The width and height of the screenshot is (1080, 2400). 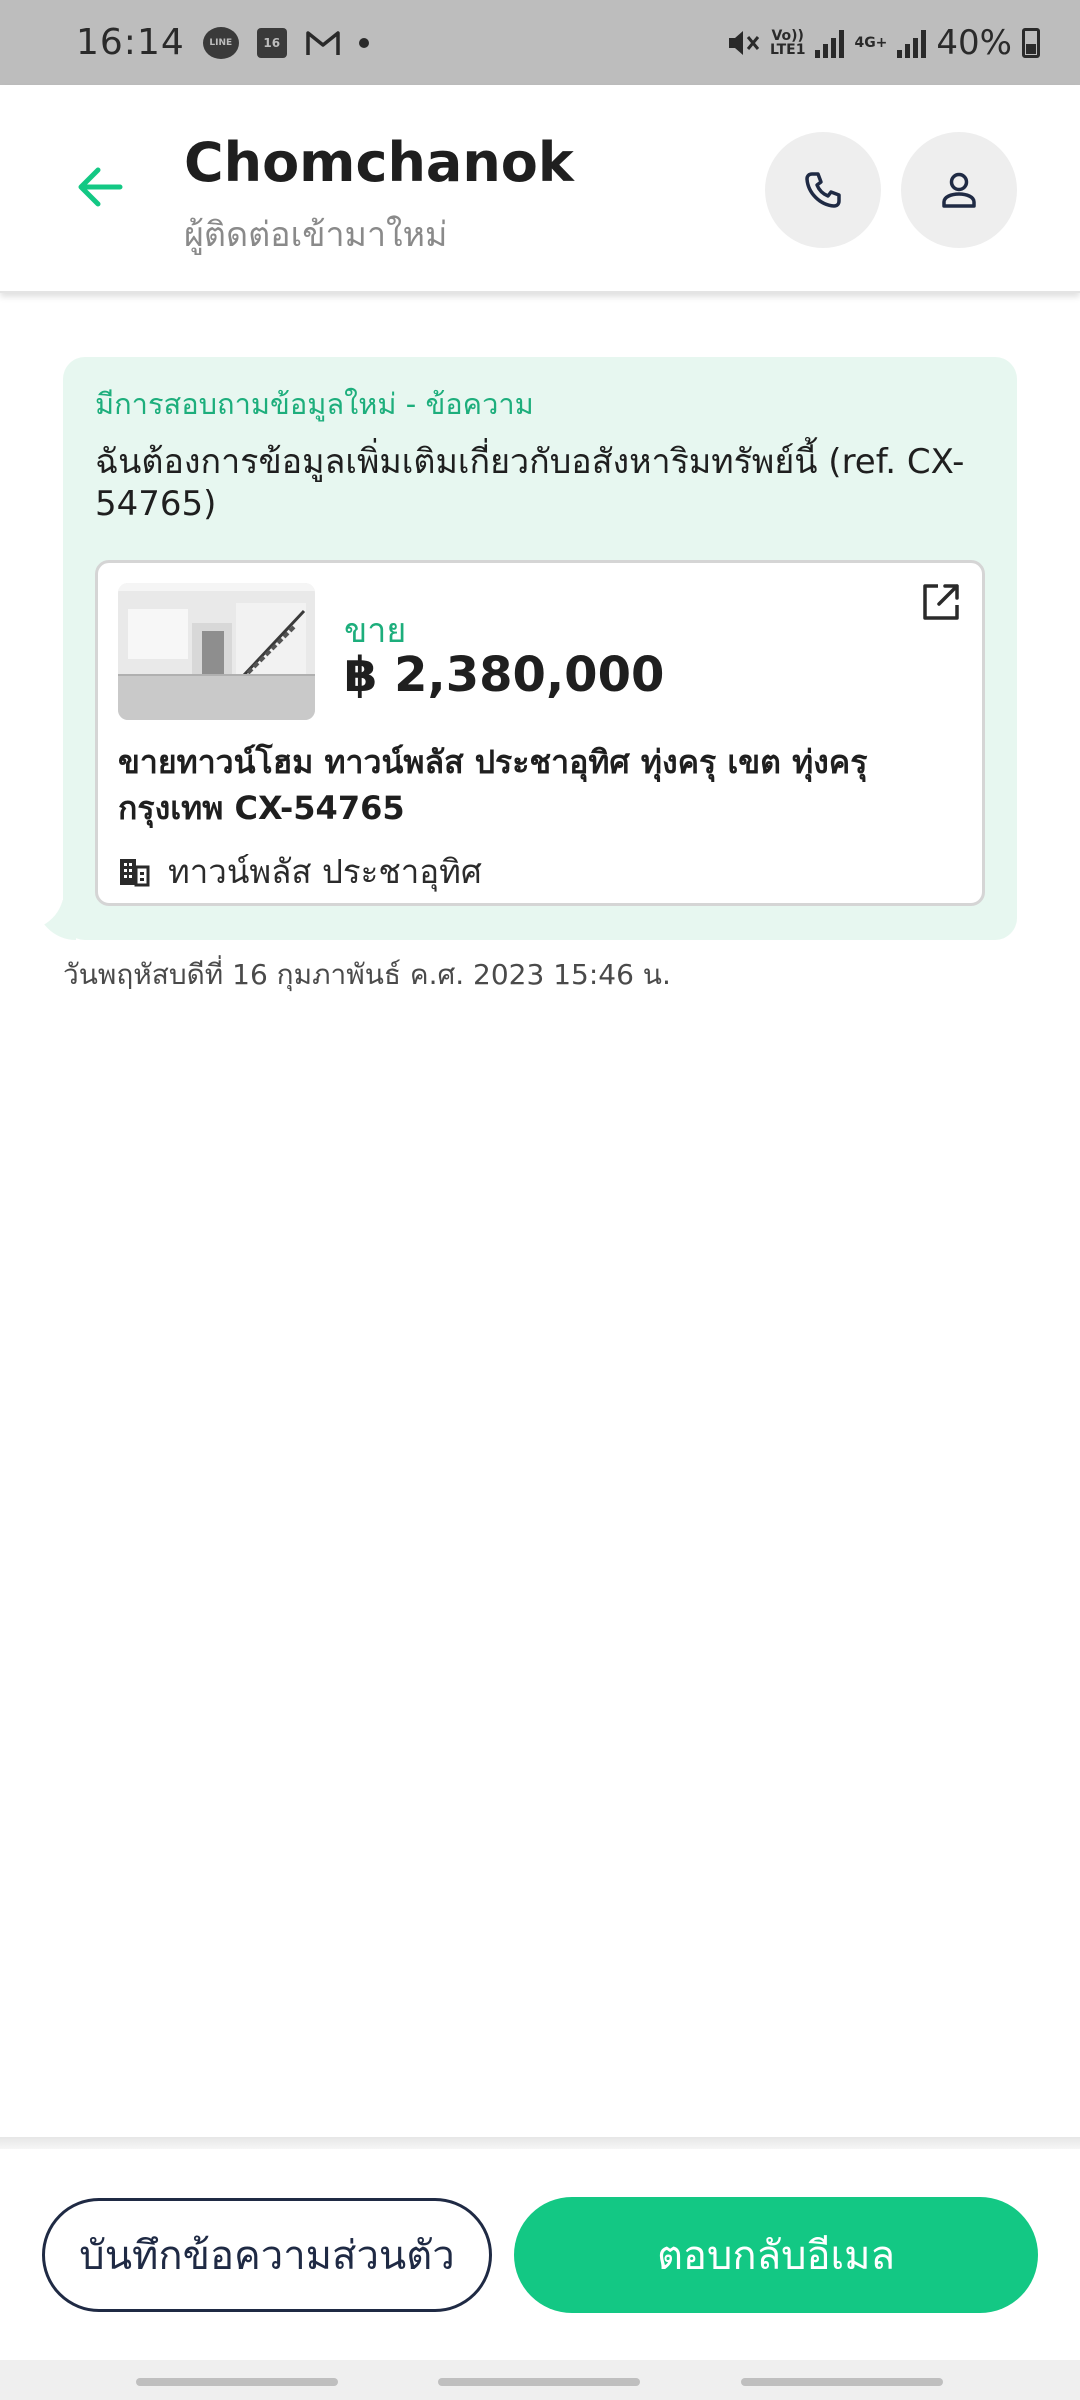 I want to click on calendar-icon: 16, so click(x=271, y=42).